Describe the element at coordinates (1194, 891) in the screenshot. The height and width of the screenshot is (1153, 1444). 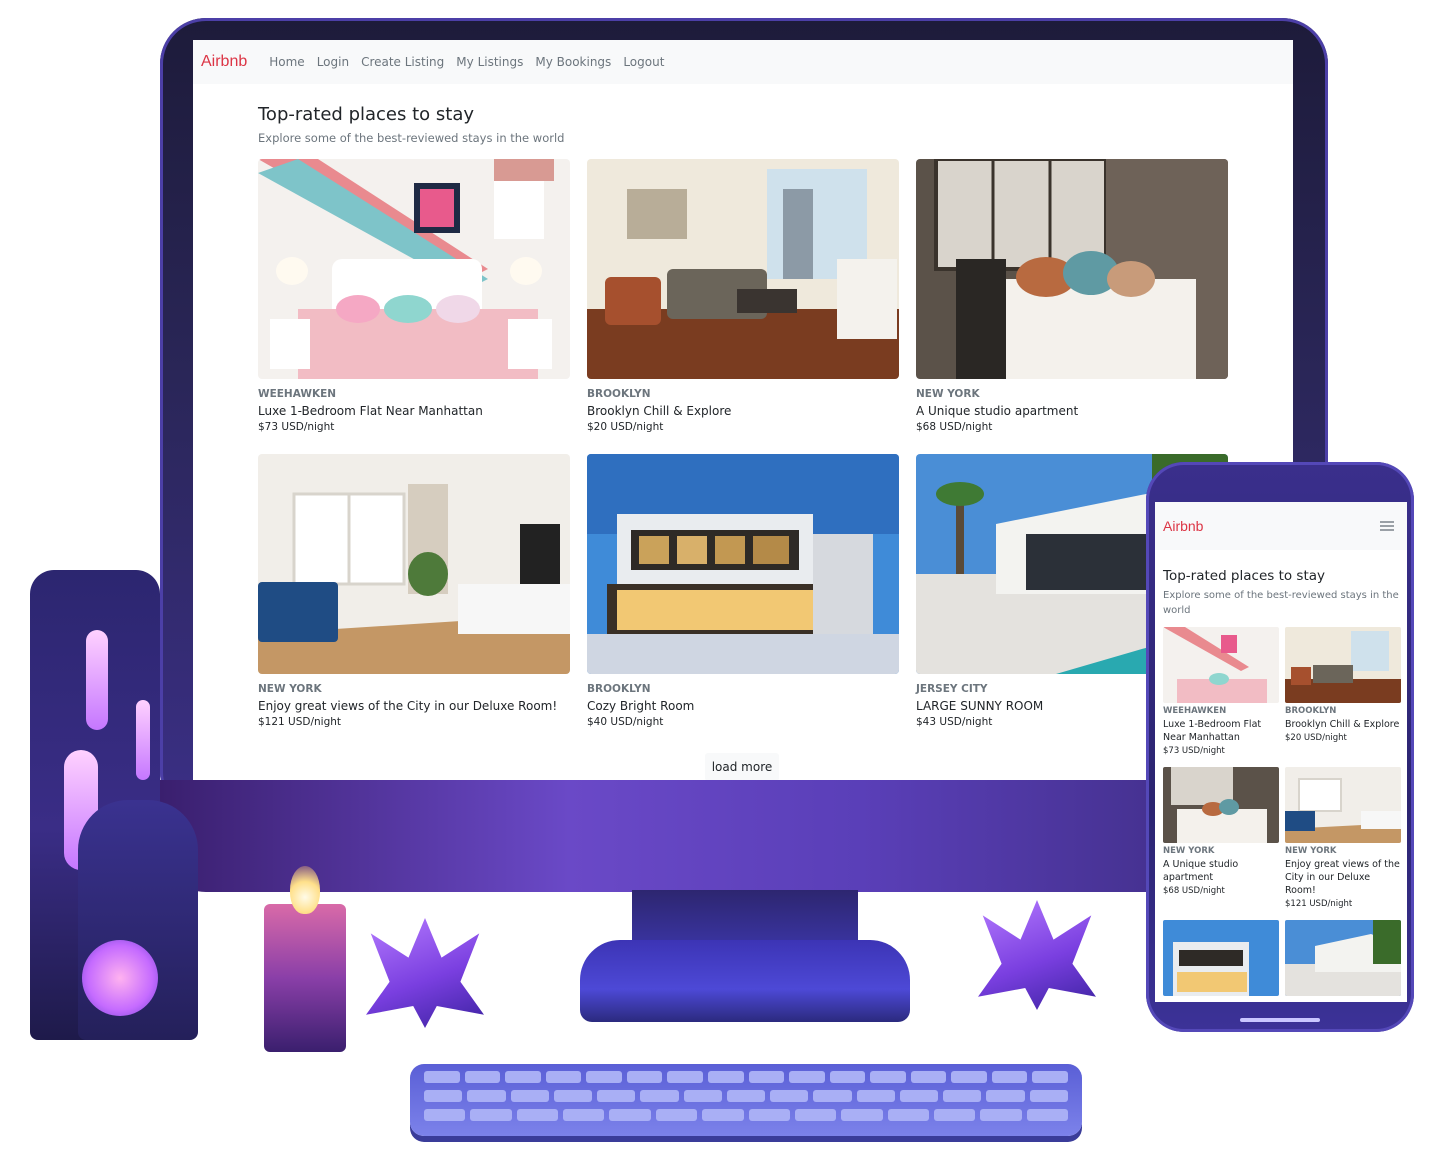
I see `mobile-listing-price: $68 USD/night` at that location.